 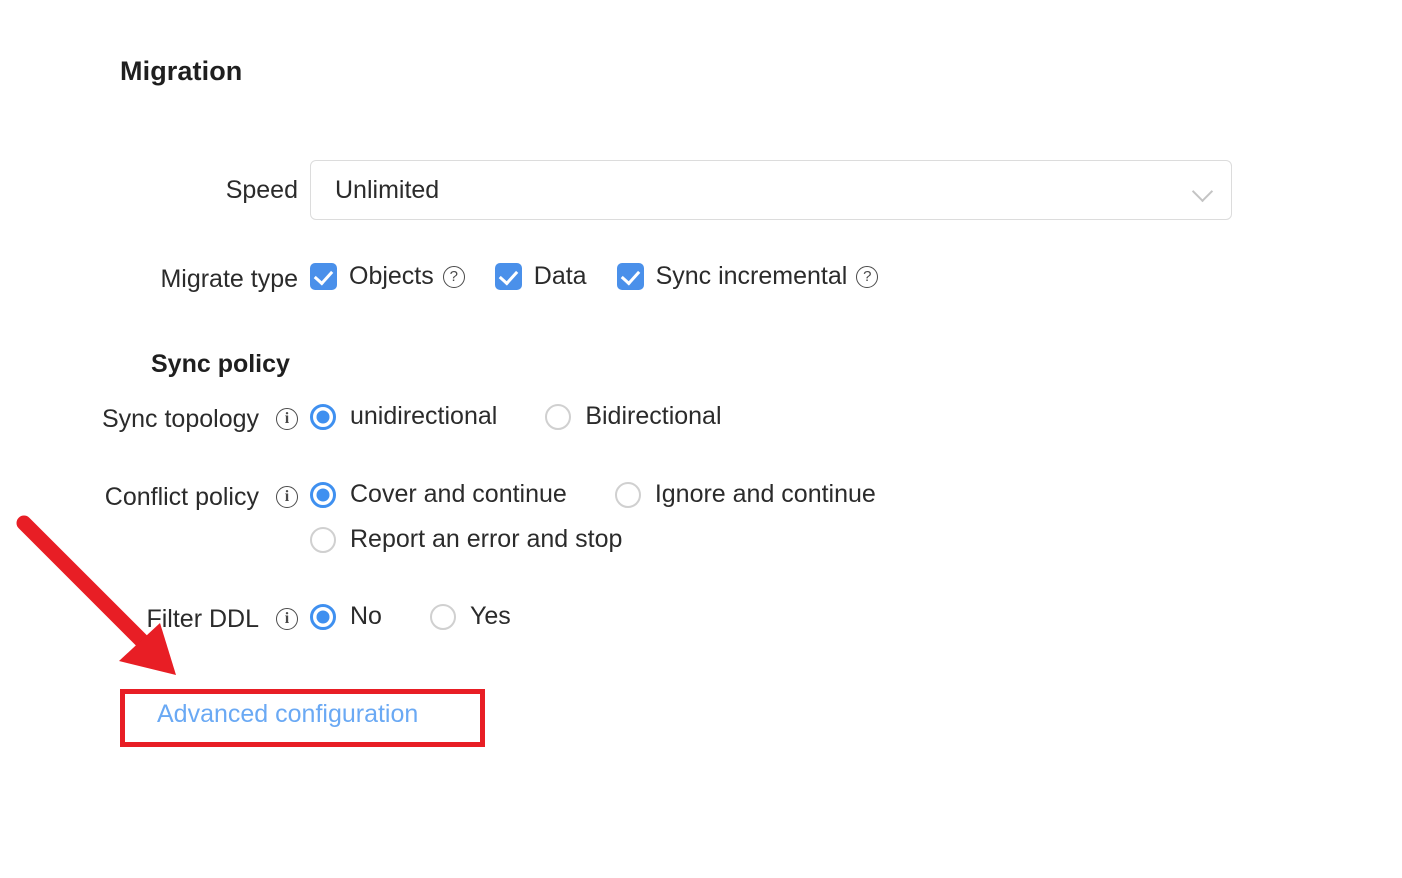 I want to click on checkbox-objects, so click(x=323, y=276).